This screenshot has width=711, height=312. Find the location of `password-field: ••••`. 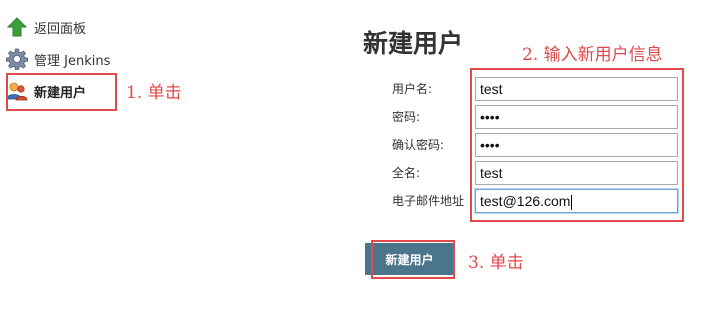

password-field: •••• is located at coordinates (576, 117).